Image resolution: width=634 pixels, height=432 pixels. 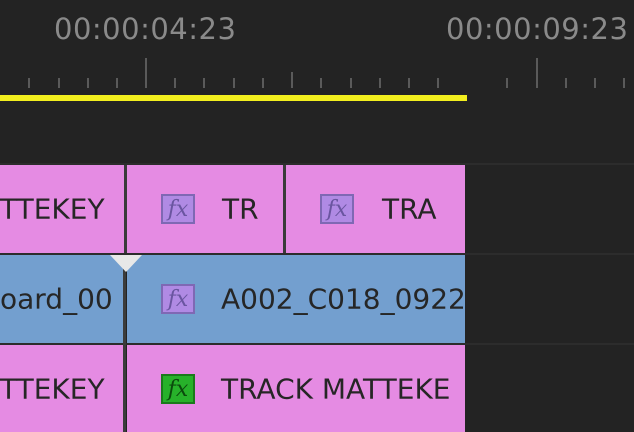 I want to click on clip-label: TRA, so click(x=409, y=209).